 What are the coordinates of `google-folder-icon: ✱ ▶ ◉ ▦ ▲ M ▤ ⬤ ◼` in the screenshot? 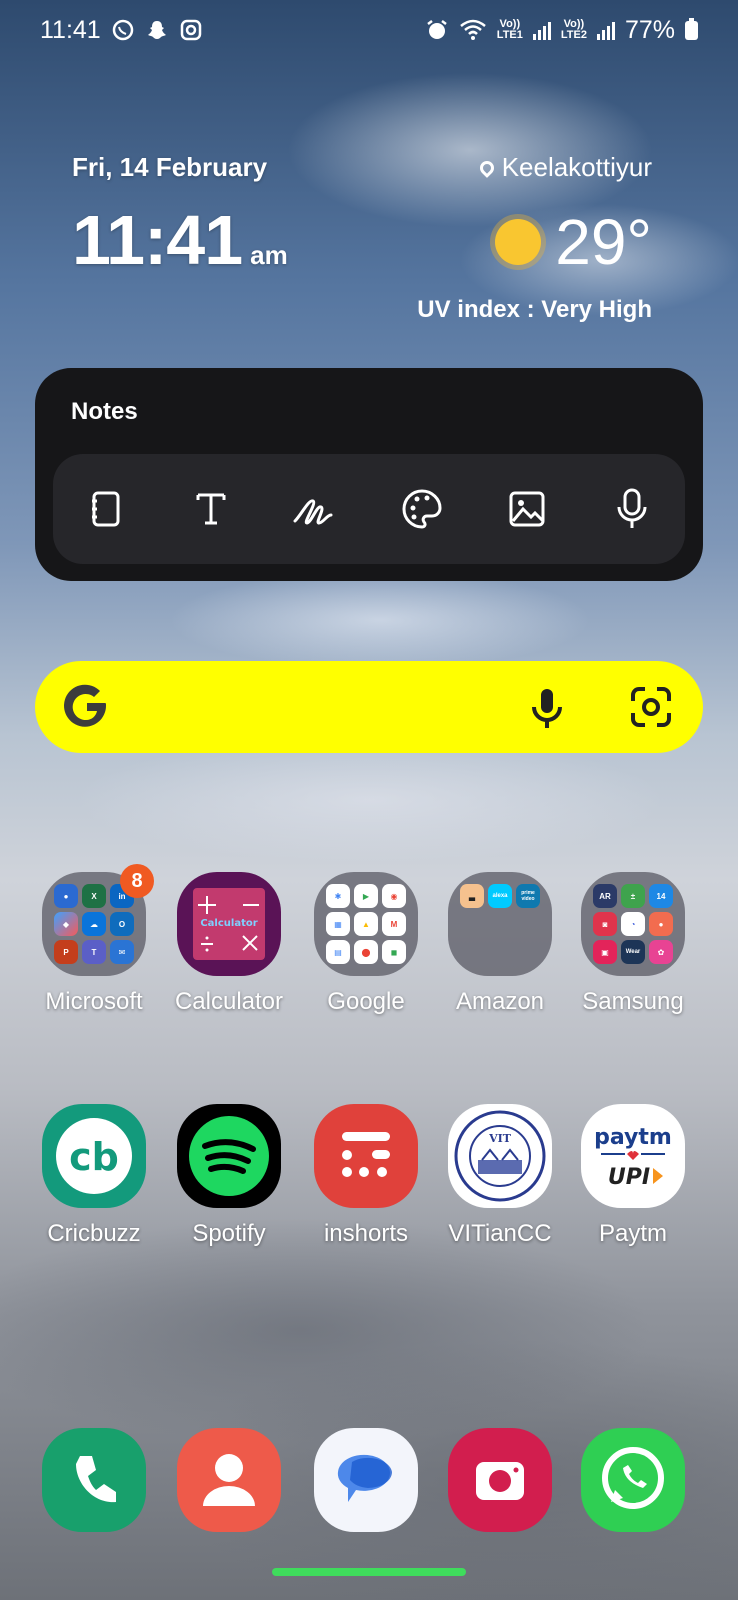 It's located at (366, 924).